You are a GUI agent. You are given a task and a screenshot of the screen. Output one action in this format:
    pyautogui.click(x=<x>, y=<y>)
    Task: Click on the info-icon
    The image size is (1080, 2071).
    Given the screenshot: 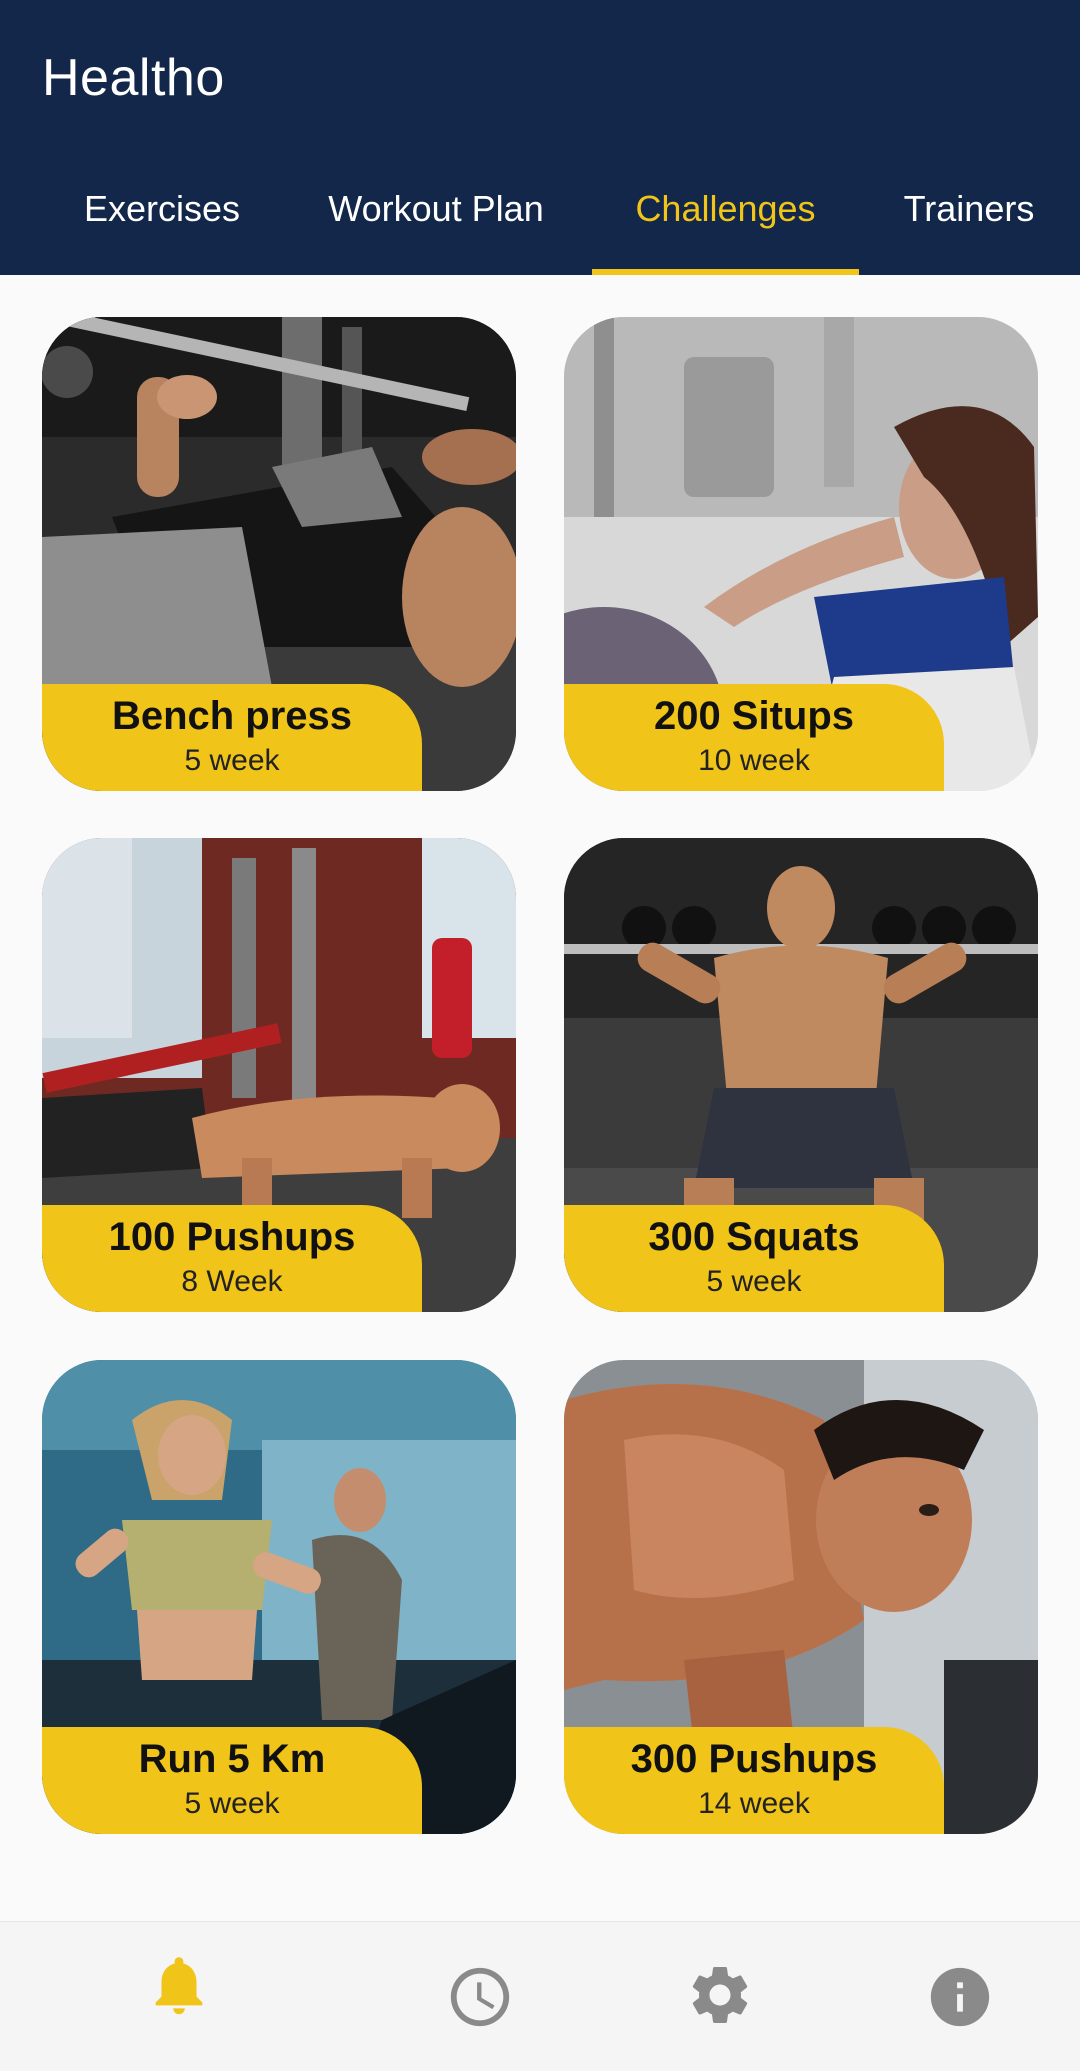 What is the action you would take?
    pyautogui.click(x=960, y=1997)
    